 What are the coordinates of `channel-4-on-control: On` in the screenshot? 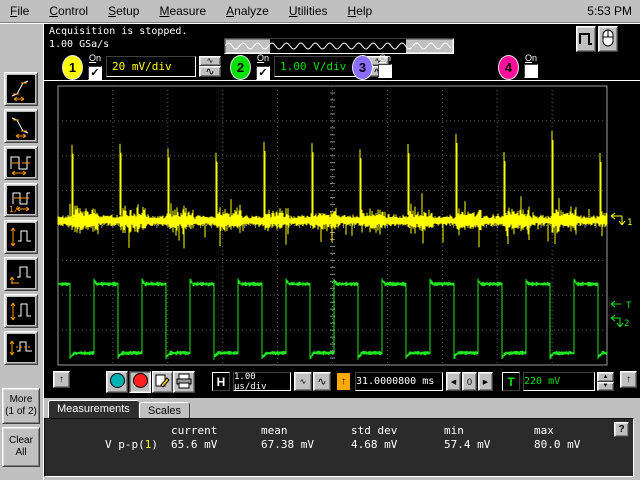 It's located at (531, 68).